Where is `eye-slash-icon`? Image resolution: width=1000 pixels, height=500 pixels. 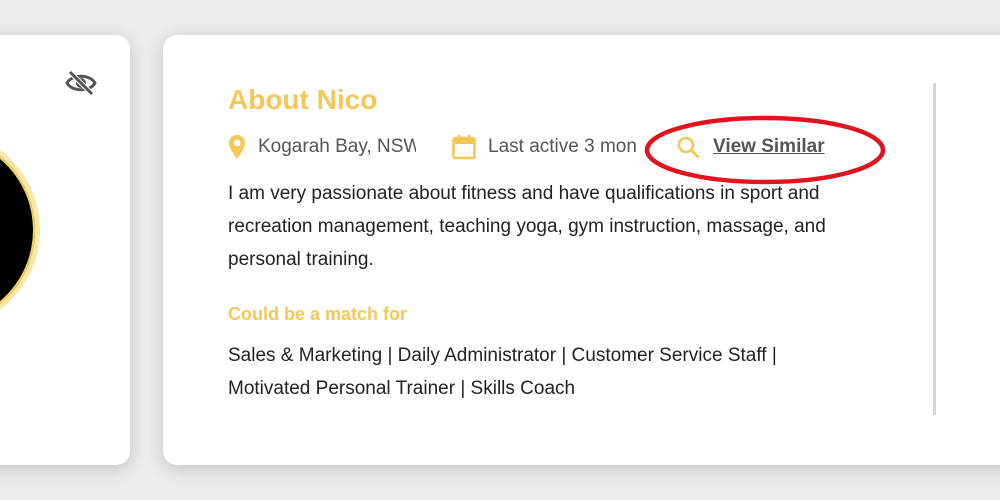
eye-slash-icon is located at coordinates (81, 83).